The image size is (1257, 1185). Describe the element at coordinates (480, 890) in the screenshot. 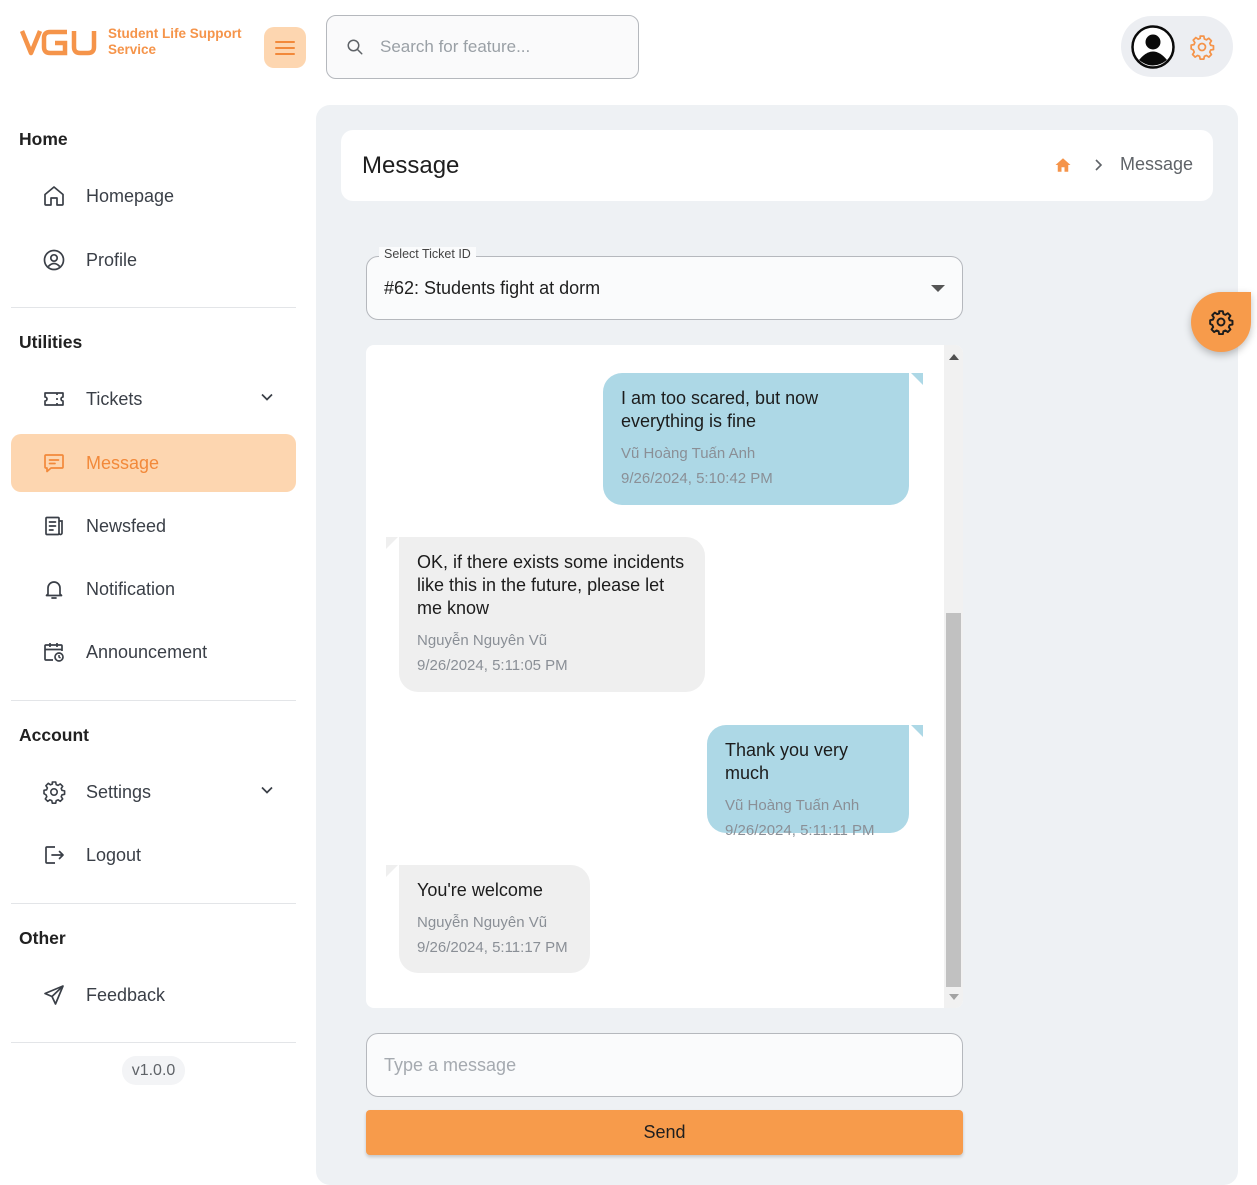

I see `message-text: You're welcome` at that location.